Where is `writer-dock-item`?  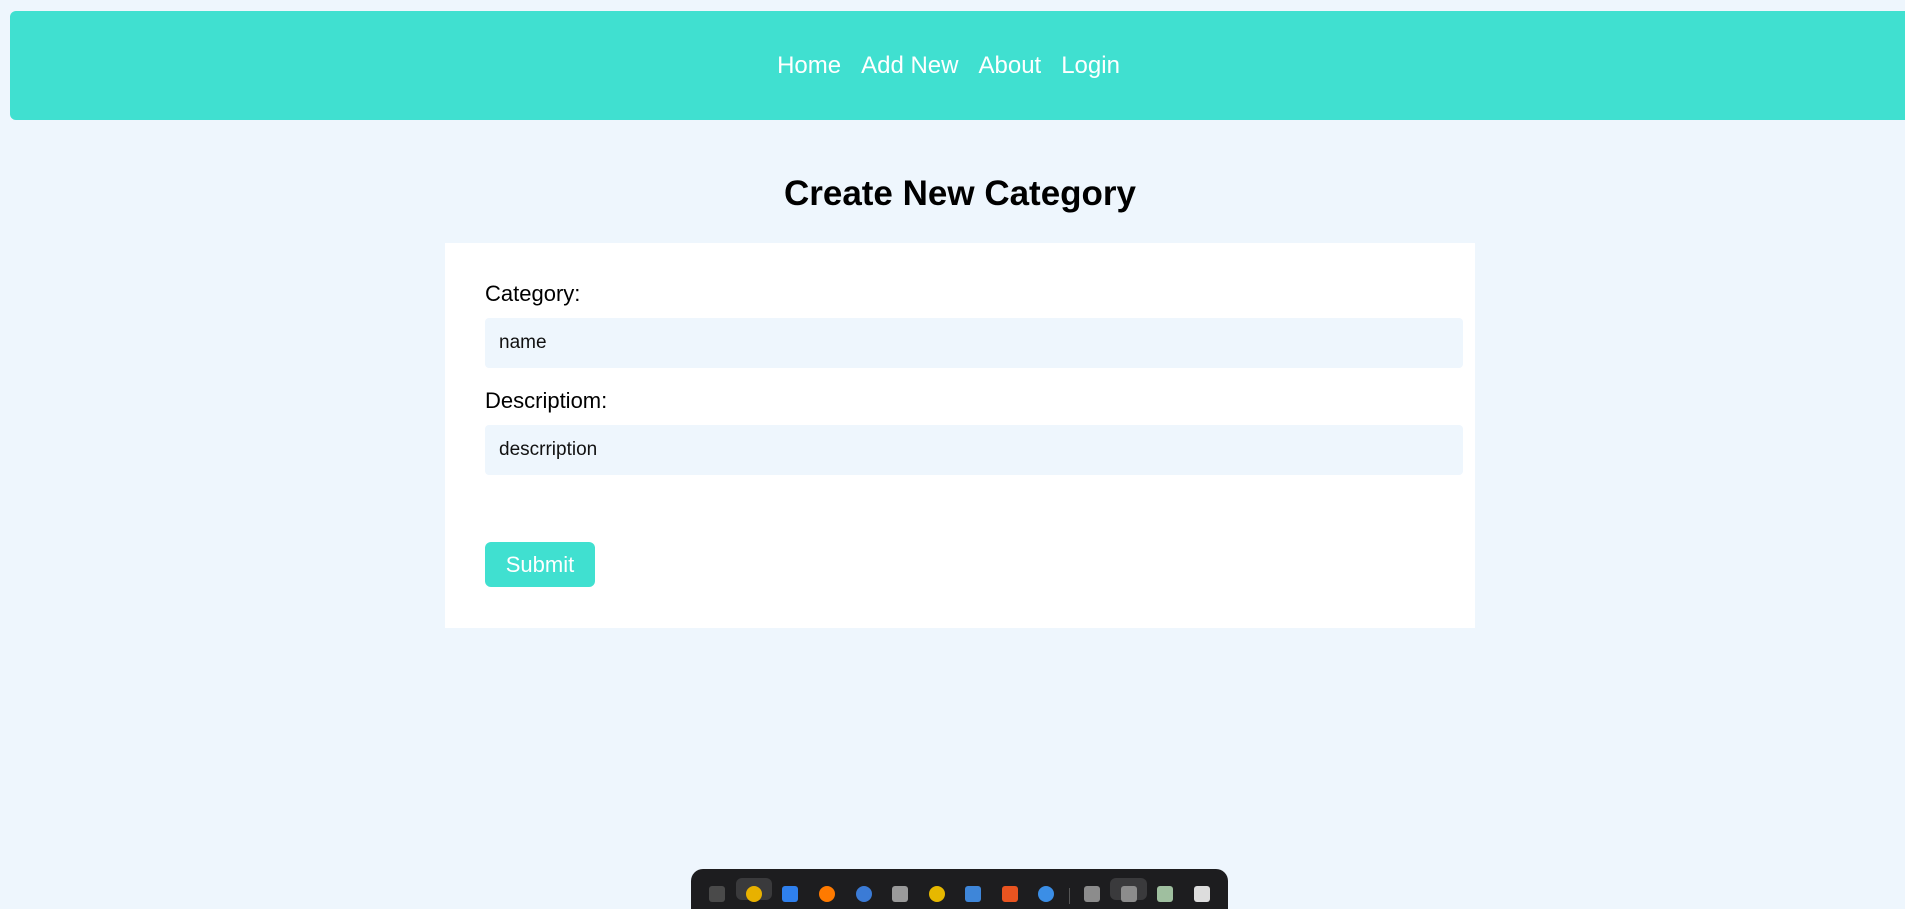 writer-dock-item is located at coordinates (973, 890).